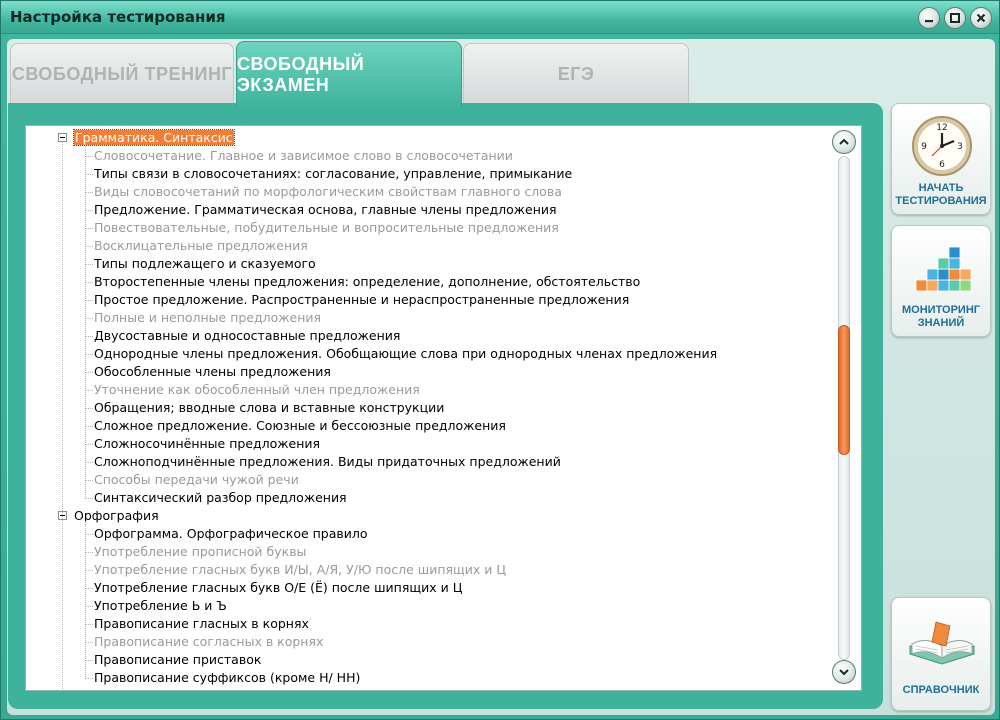  Describe the element at coordinates (196, 480) in the screenshot. I see `tree-item: Способы передачи чужой речи` at that location.